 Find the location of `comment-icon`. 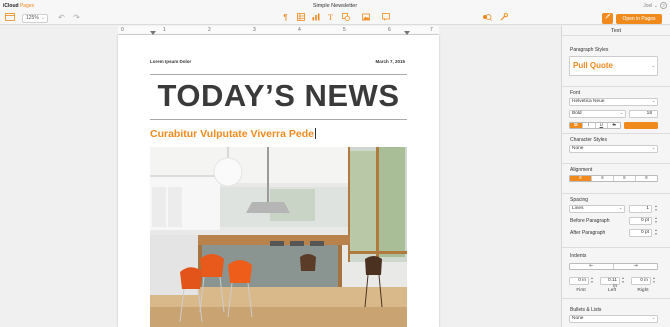

comment-icon is located at coordinates (385, 18).